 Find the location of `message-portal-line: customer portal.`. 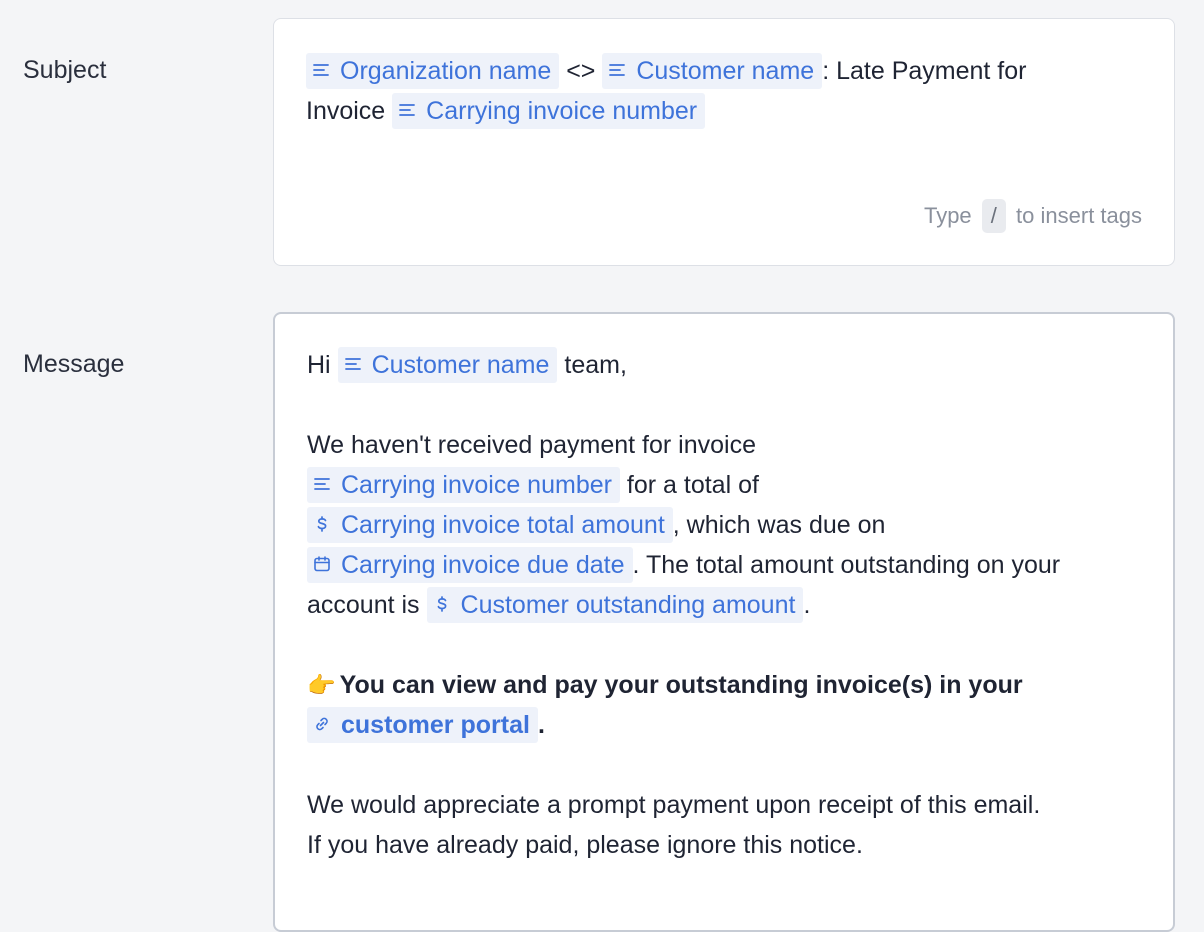

message-portal-line: customer portal. is located at coordinates (726, 725).